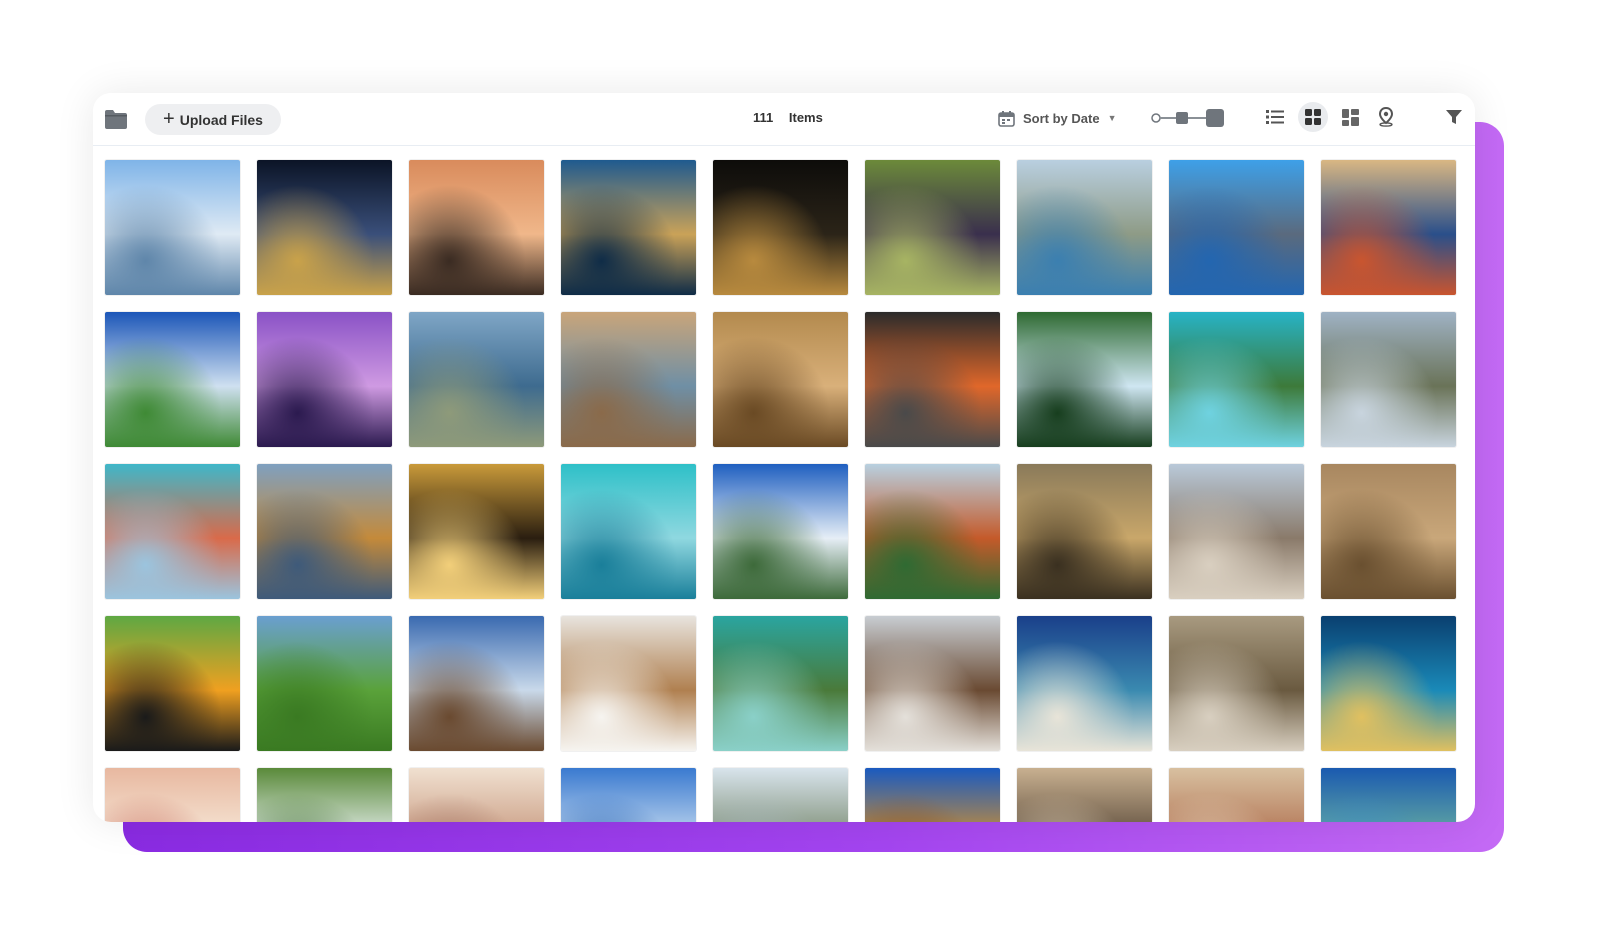 This screenshot has width=1601, height=934. I want to click on media-thumbnail-paris-rooftops, so click(1236, 531).